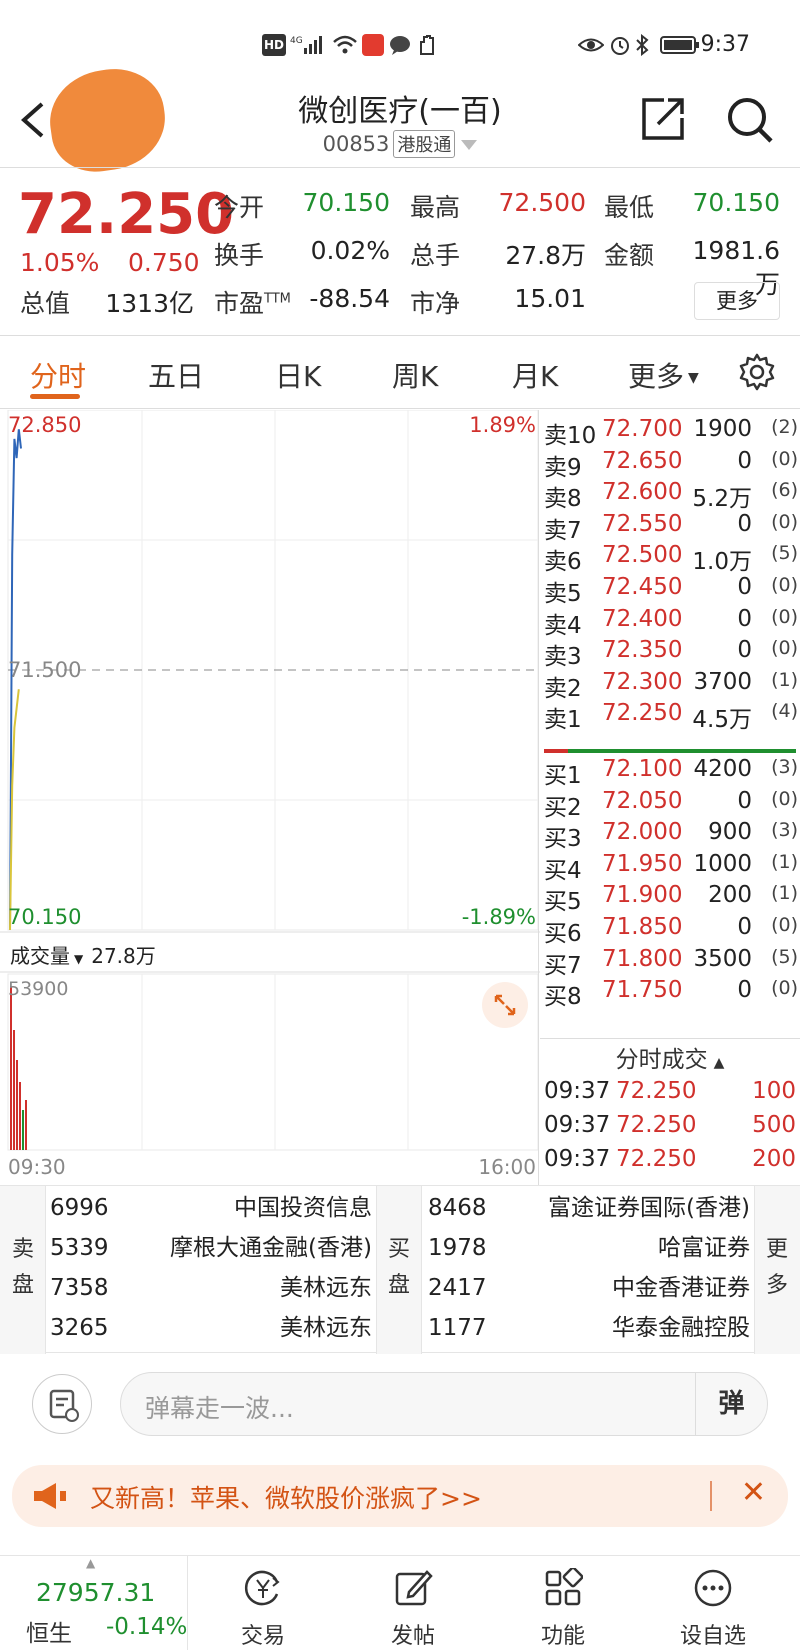 This screenshot has height=1650, width=800. I want to click on asks-level-row: 卖4 72.400 0 (0), so click(672, 622).